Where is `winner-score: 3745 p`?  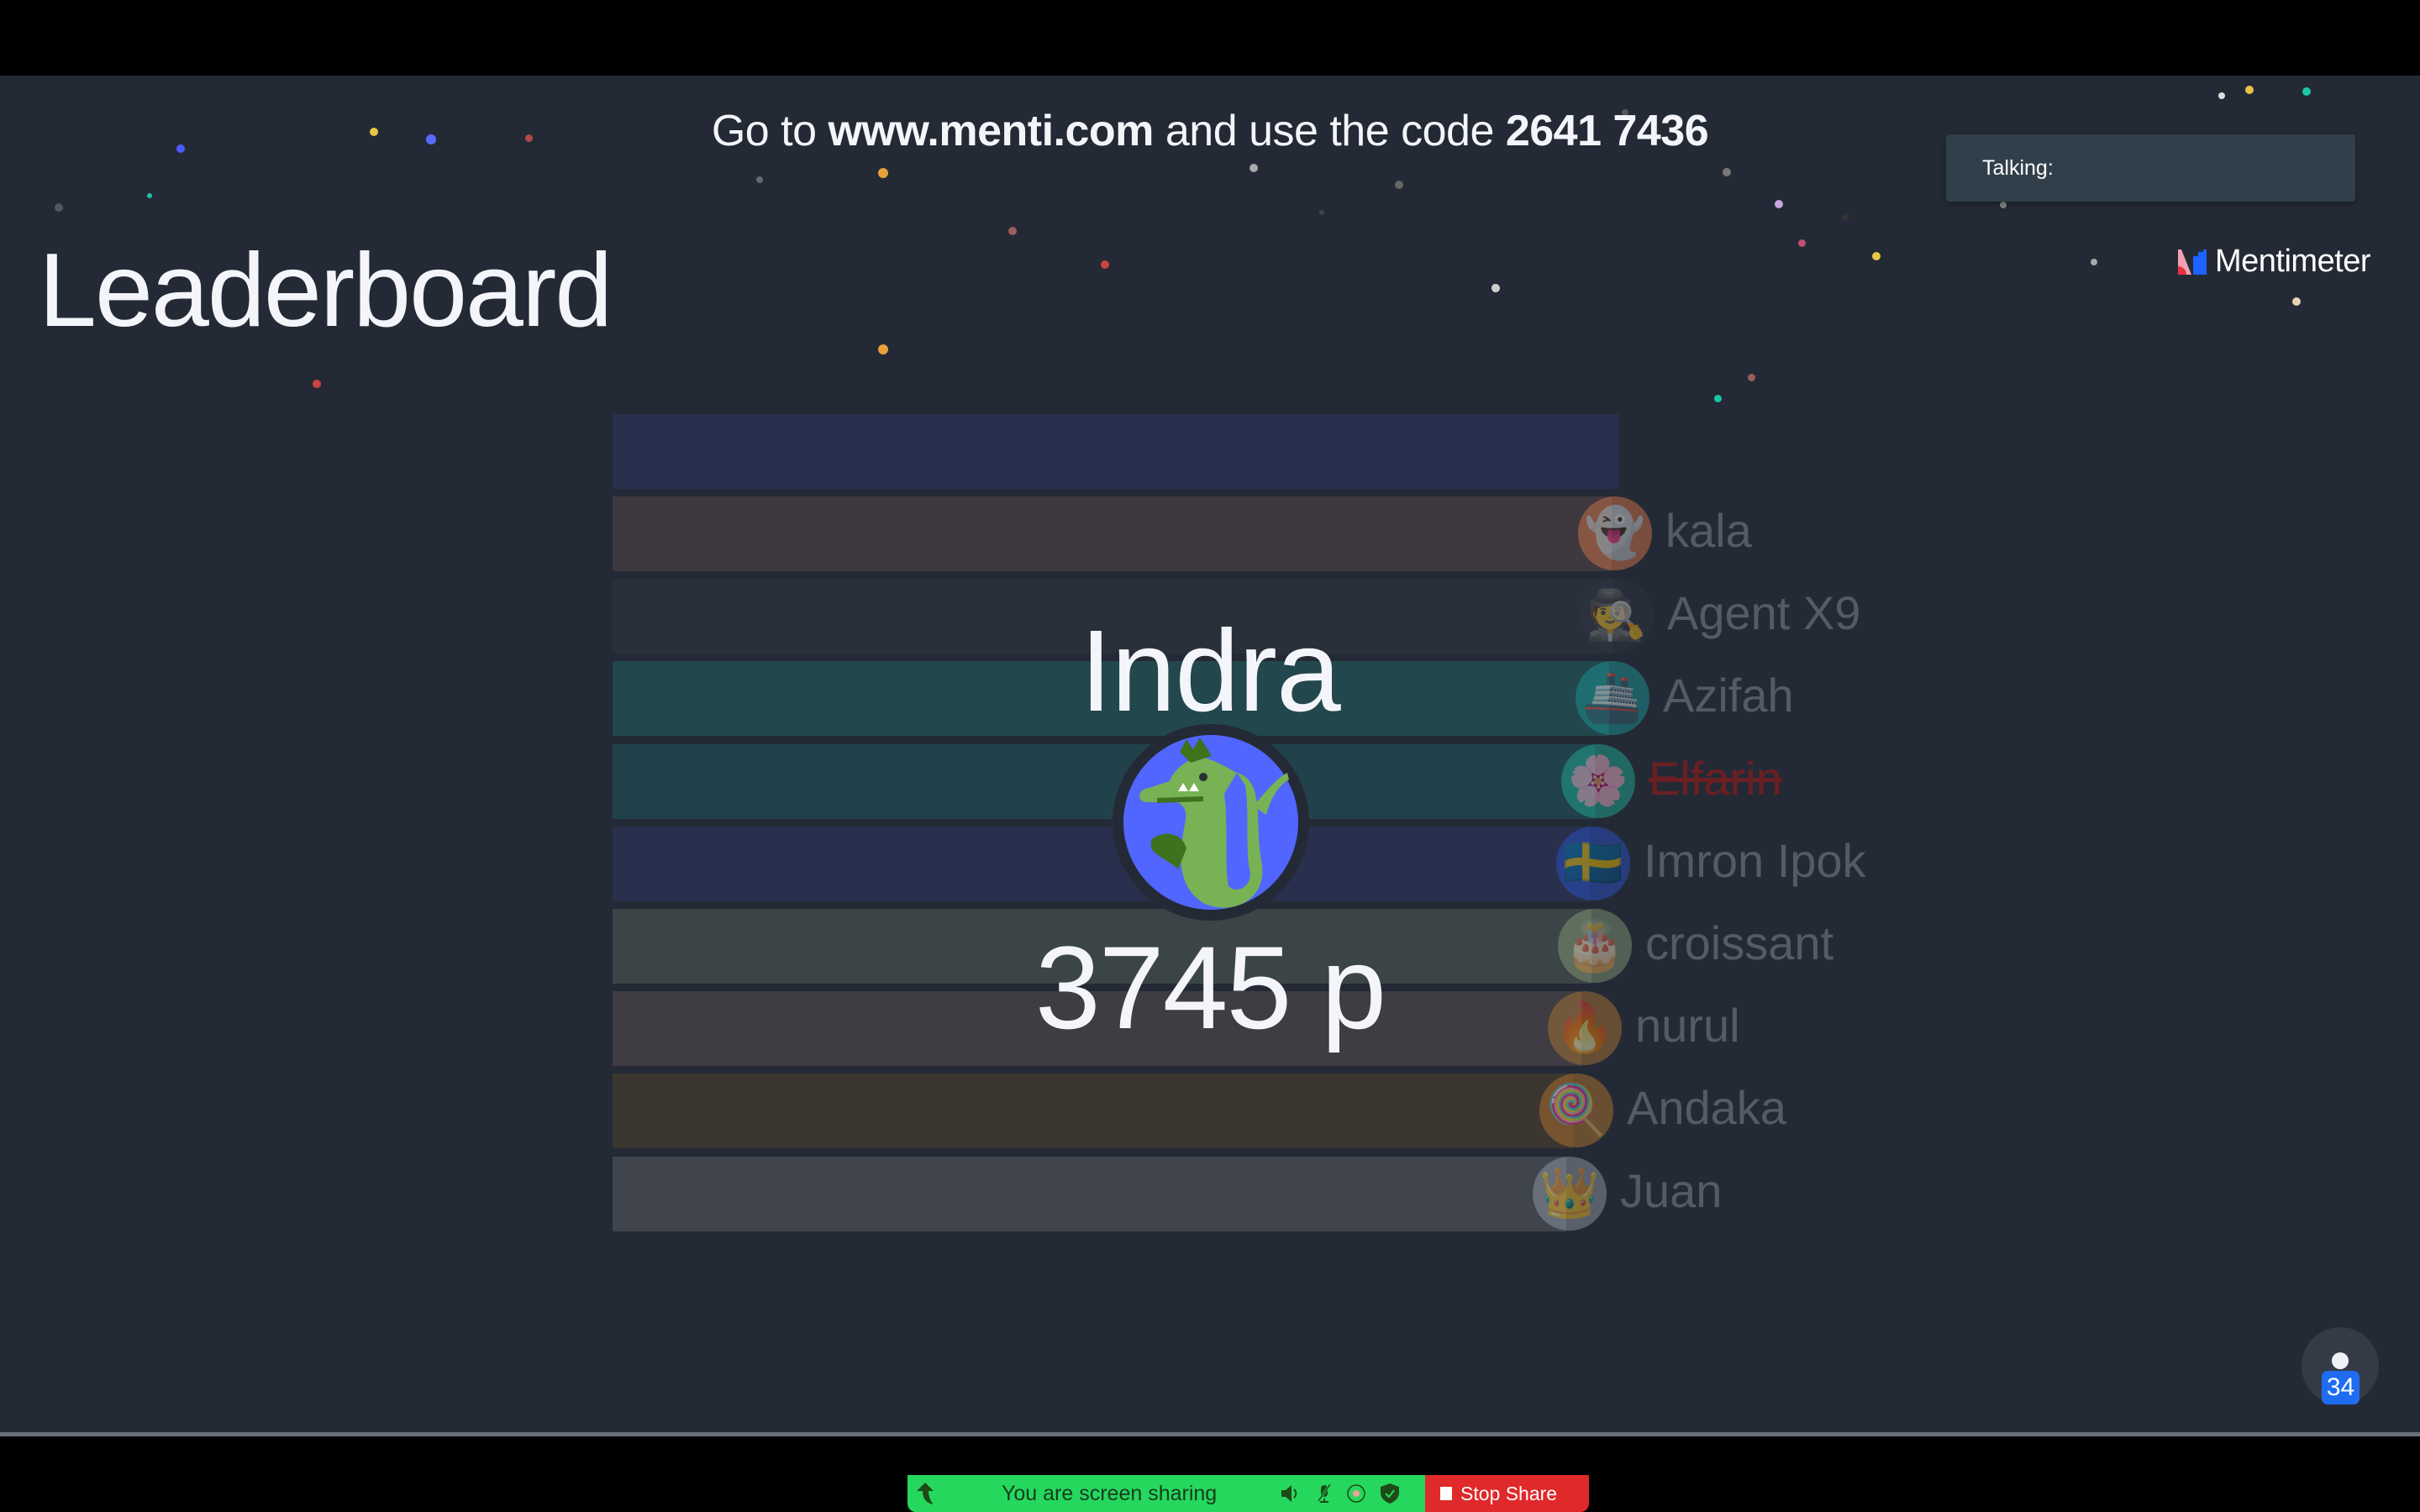 winner-score: 3745 p is located at coordinates (1210, 987).